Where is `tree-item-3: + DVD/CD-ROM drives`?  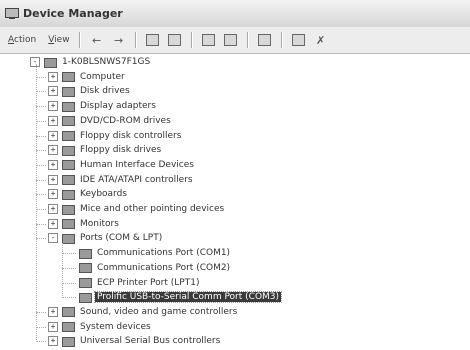
tree-item-3: + DVD/CD-ROM drives is located at coordinates (110, 121).